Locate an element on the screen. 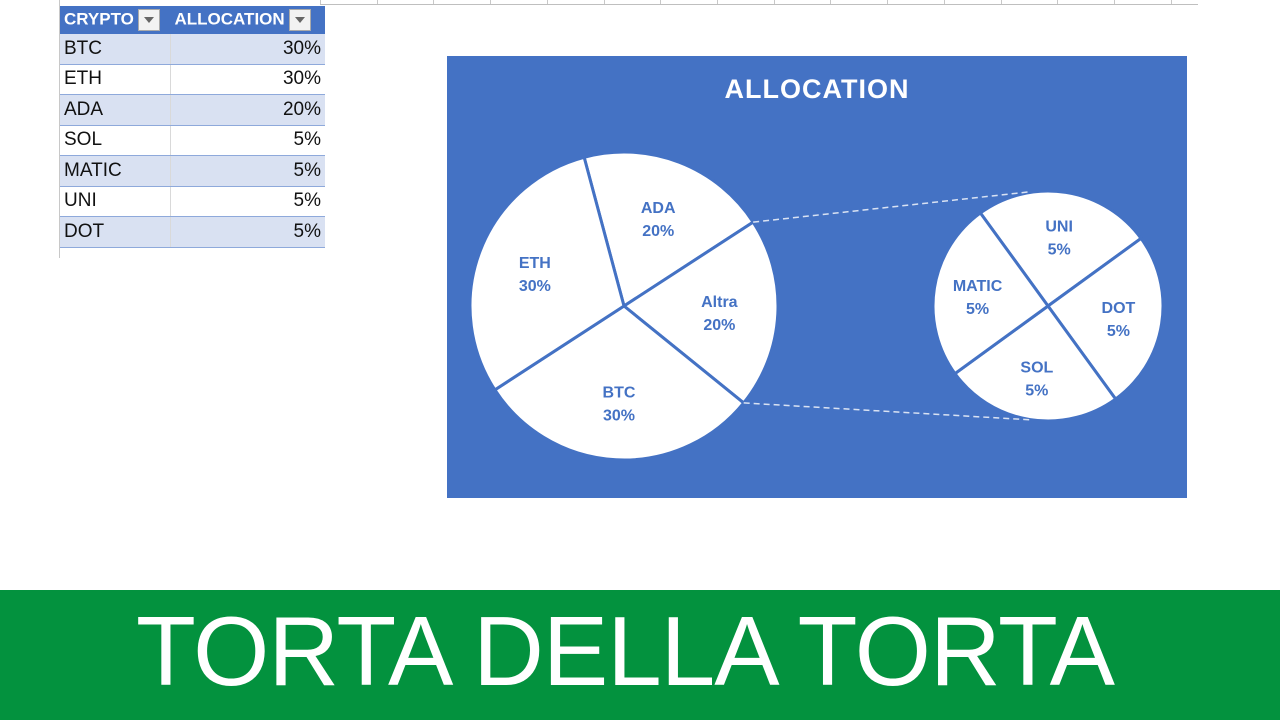 The height and width of the screenshot is (720, 1280). table-header-row: CRYPTO ALLOCATION is located at coordinates (192, 20).